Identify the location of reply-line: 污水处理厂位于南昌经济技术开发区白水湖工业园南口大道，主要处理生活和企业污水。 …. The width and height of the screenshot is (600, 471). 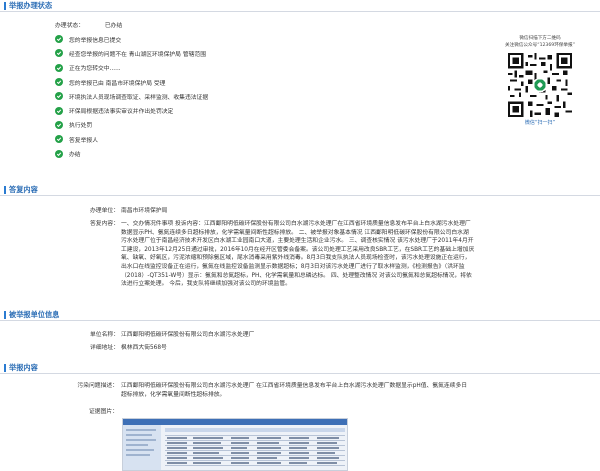
(297, 241).